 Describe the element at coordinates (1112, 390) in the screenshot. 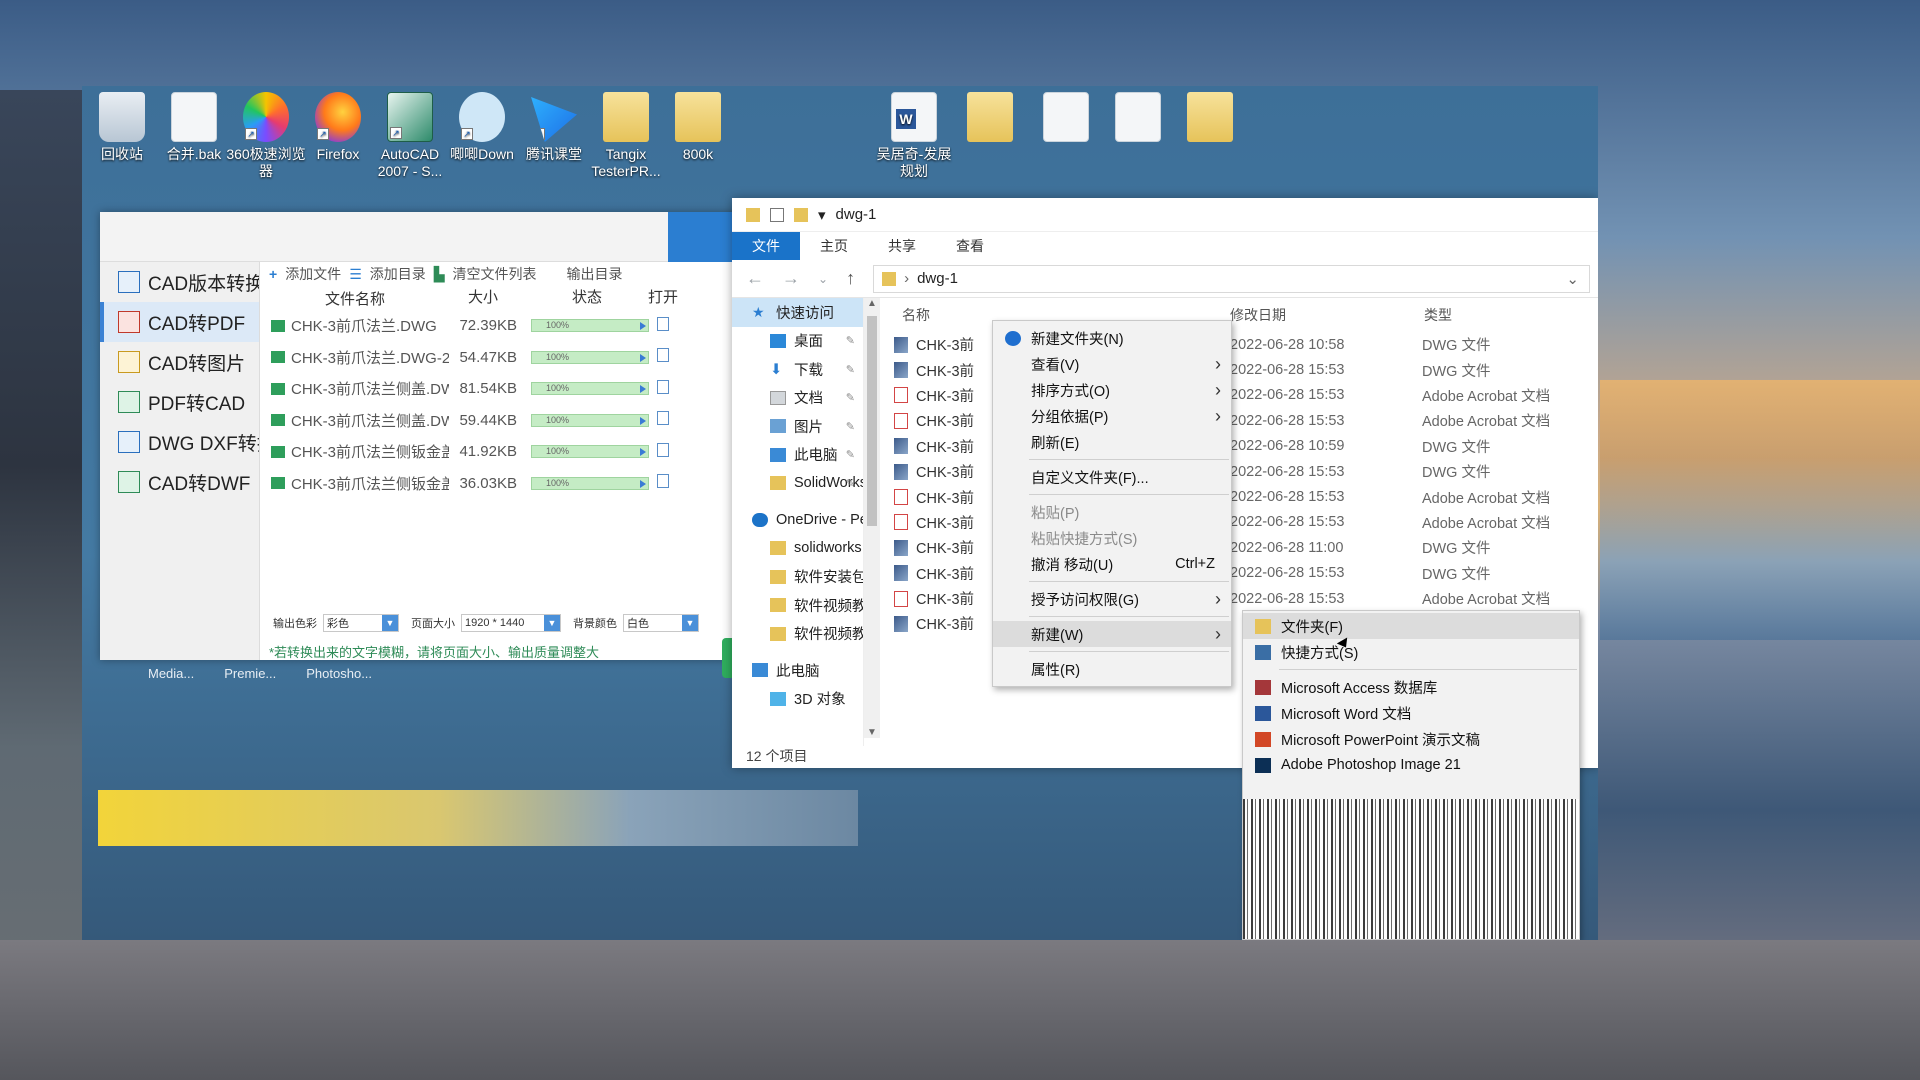

I see `menu-item: 排序方式(O) ›` at that location.